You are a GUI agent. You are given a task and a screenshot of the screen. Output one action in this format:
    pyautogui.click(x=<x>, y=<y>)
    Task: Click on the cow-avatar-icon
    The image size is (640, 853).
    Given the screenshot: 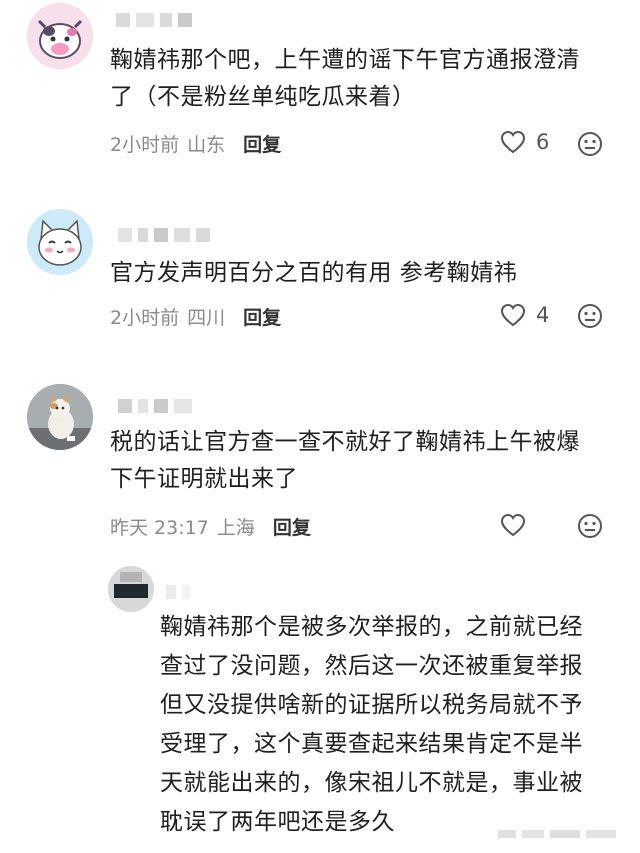 What is the action you would take?
    pyautogui.click(x=60, y=36)
    